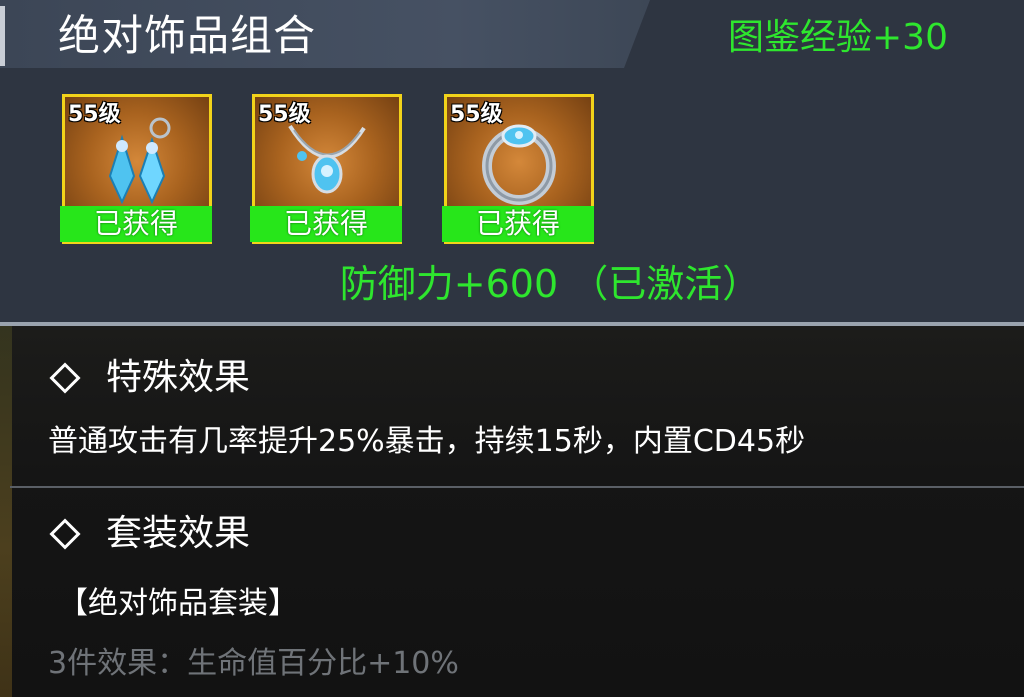 The width and height of the screenshot is (1024, 697). I want to click on special-effect-description: 普通攻击有几率提升25%暴击，持续15秒，内置CD45秒, so click(427, 441).